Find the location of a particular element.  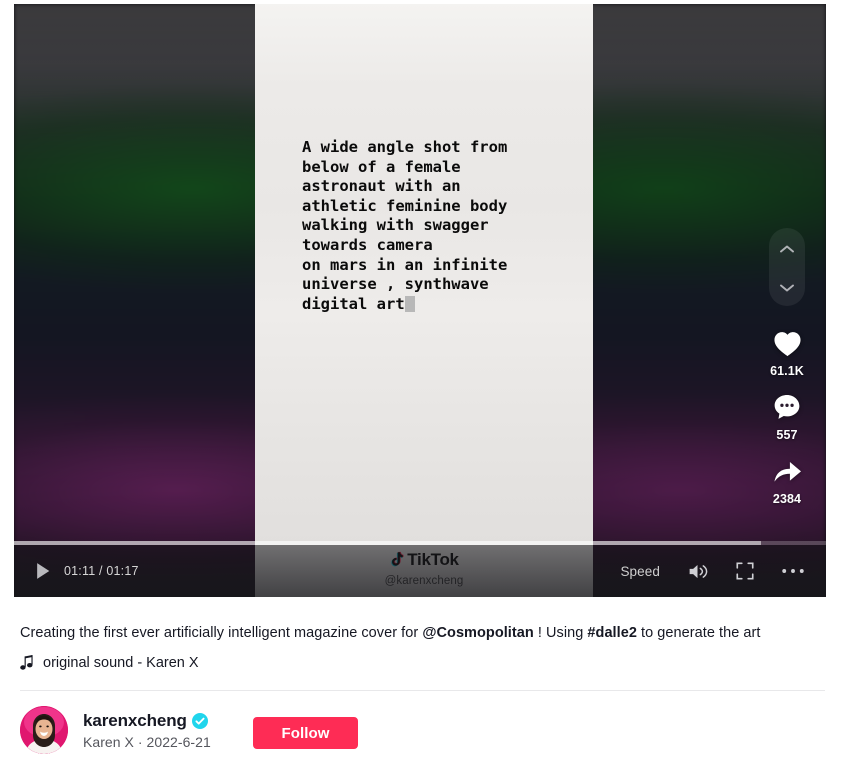

more-options-icon is located at coordinates (793, 571).